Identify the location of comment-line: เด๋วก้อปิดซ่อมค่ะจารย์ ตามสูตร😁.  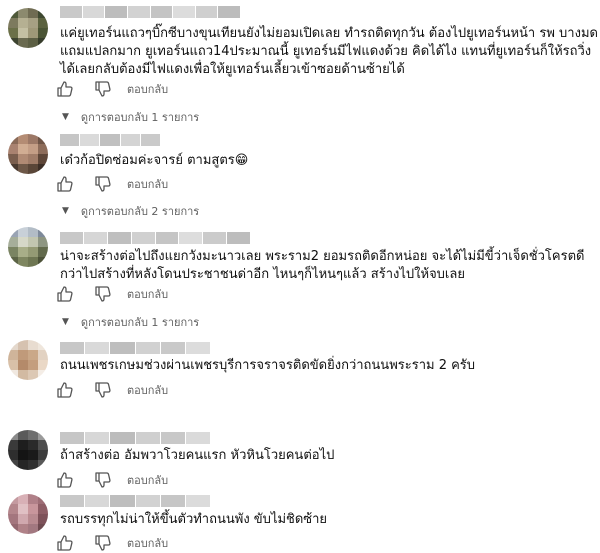
(154, 160).